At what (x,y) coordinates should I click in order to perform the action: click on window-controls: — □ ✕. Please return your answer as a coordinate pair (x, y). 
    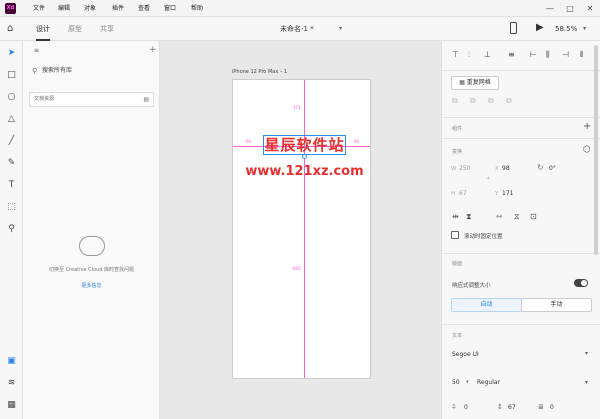
    Looking at the image, I should click on (570, 8).